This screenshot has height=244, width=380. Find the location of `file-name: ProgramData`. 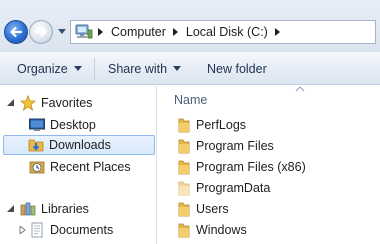

file-name: ProgramData is located at coordinates (233, 188).